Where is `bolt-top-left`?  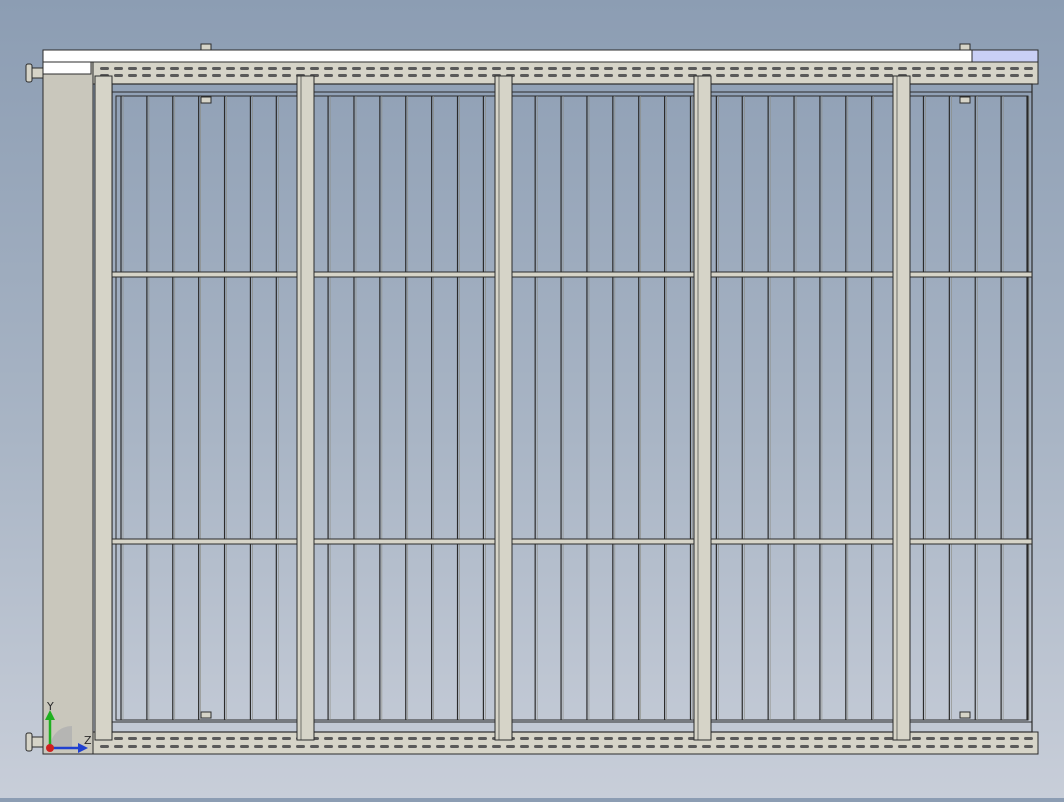 bolt-top-left is located at coordinates (206, 47).